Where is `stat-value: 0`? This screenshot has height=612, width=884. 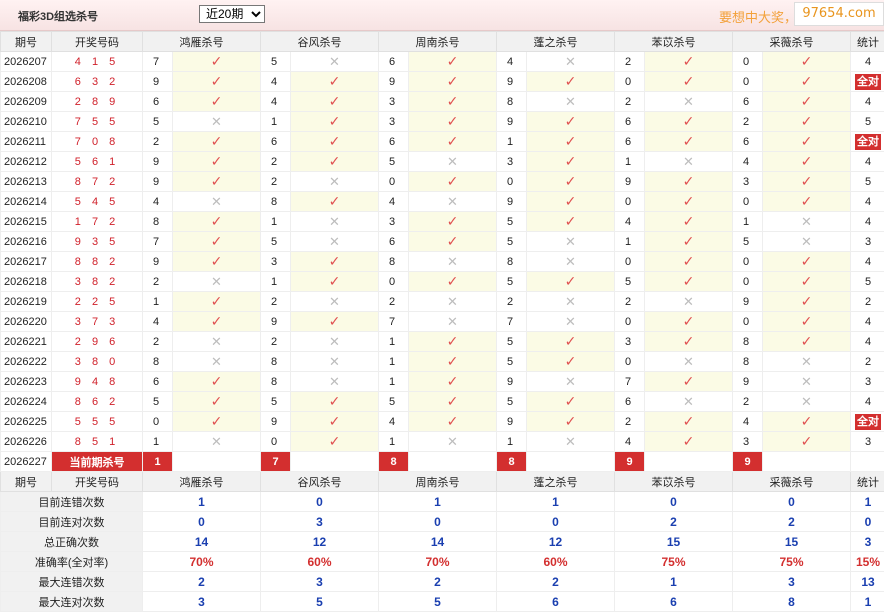 stat-value: 0 is located at coordinates (320, 502).